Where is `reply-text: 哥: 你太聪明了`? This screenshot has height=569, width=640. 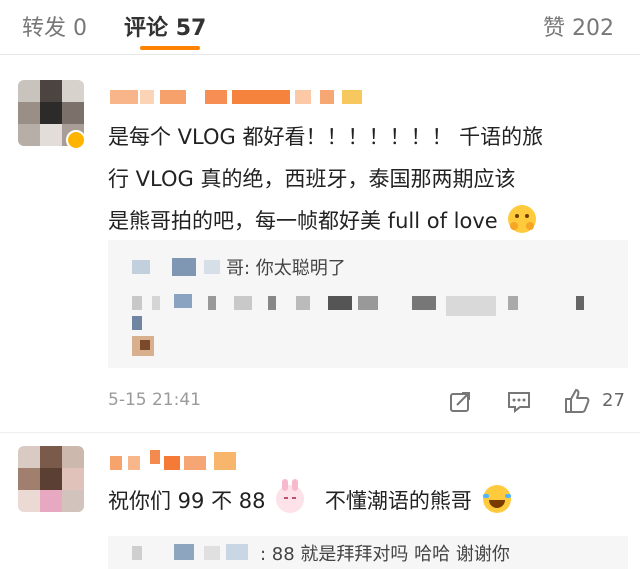
reply-text: 哥: 你太聪明了 is located at coordinates (286, 268).